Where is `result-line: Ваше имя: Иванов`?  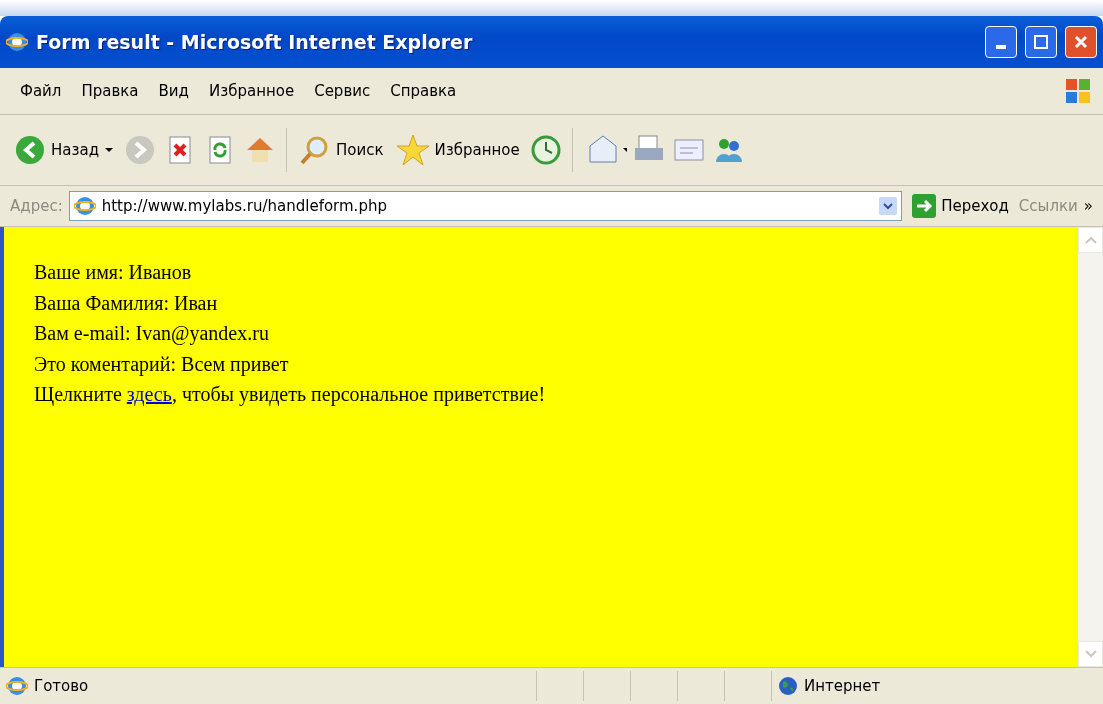 result-line: Ваше имя: Иванов is located at coordinates (113, 272).